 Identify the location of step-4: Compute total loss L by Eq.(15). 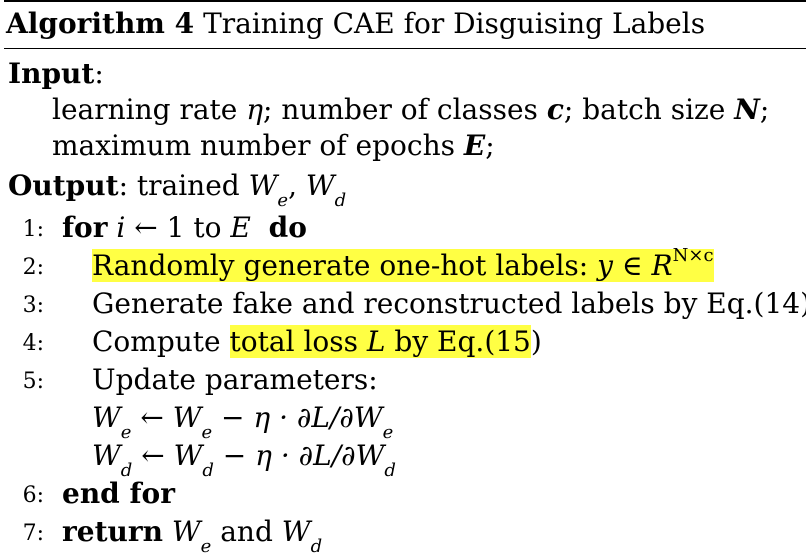
(317, 341).